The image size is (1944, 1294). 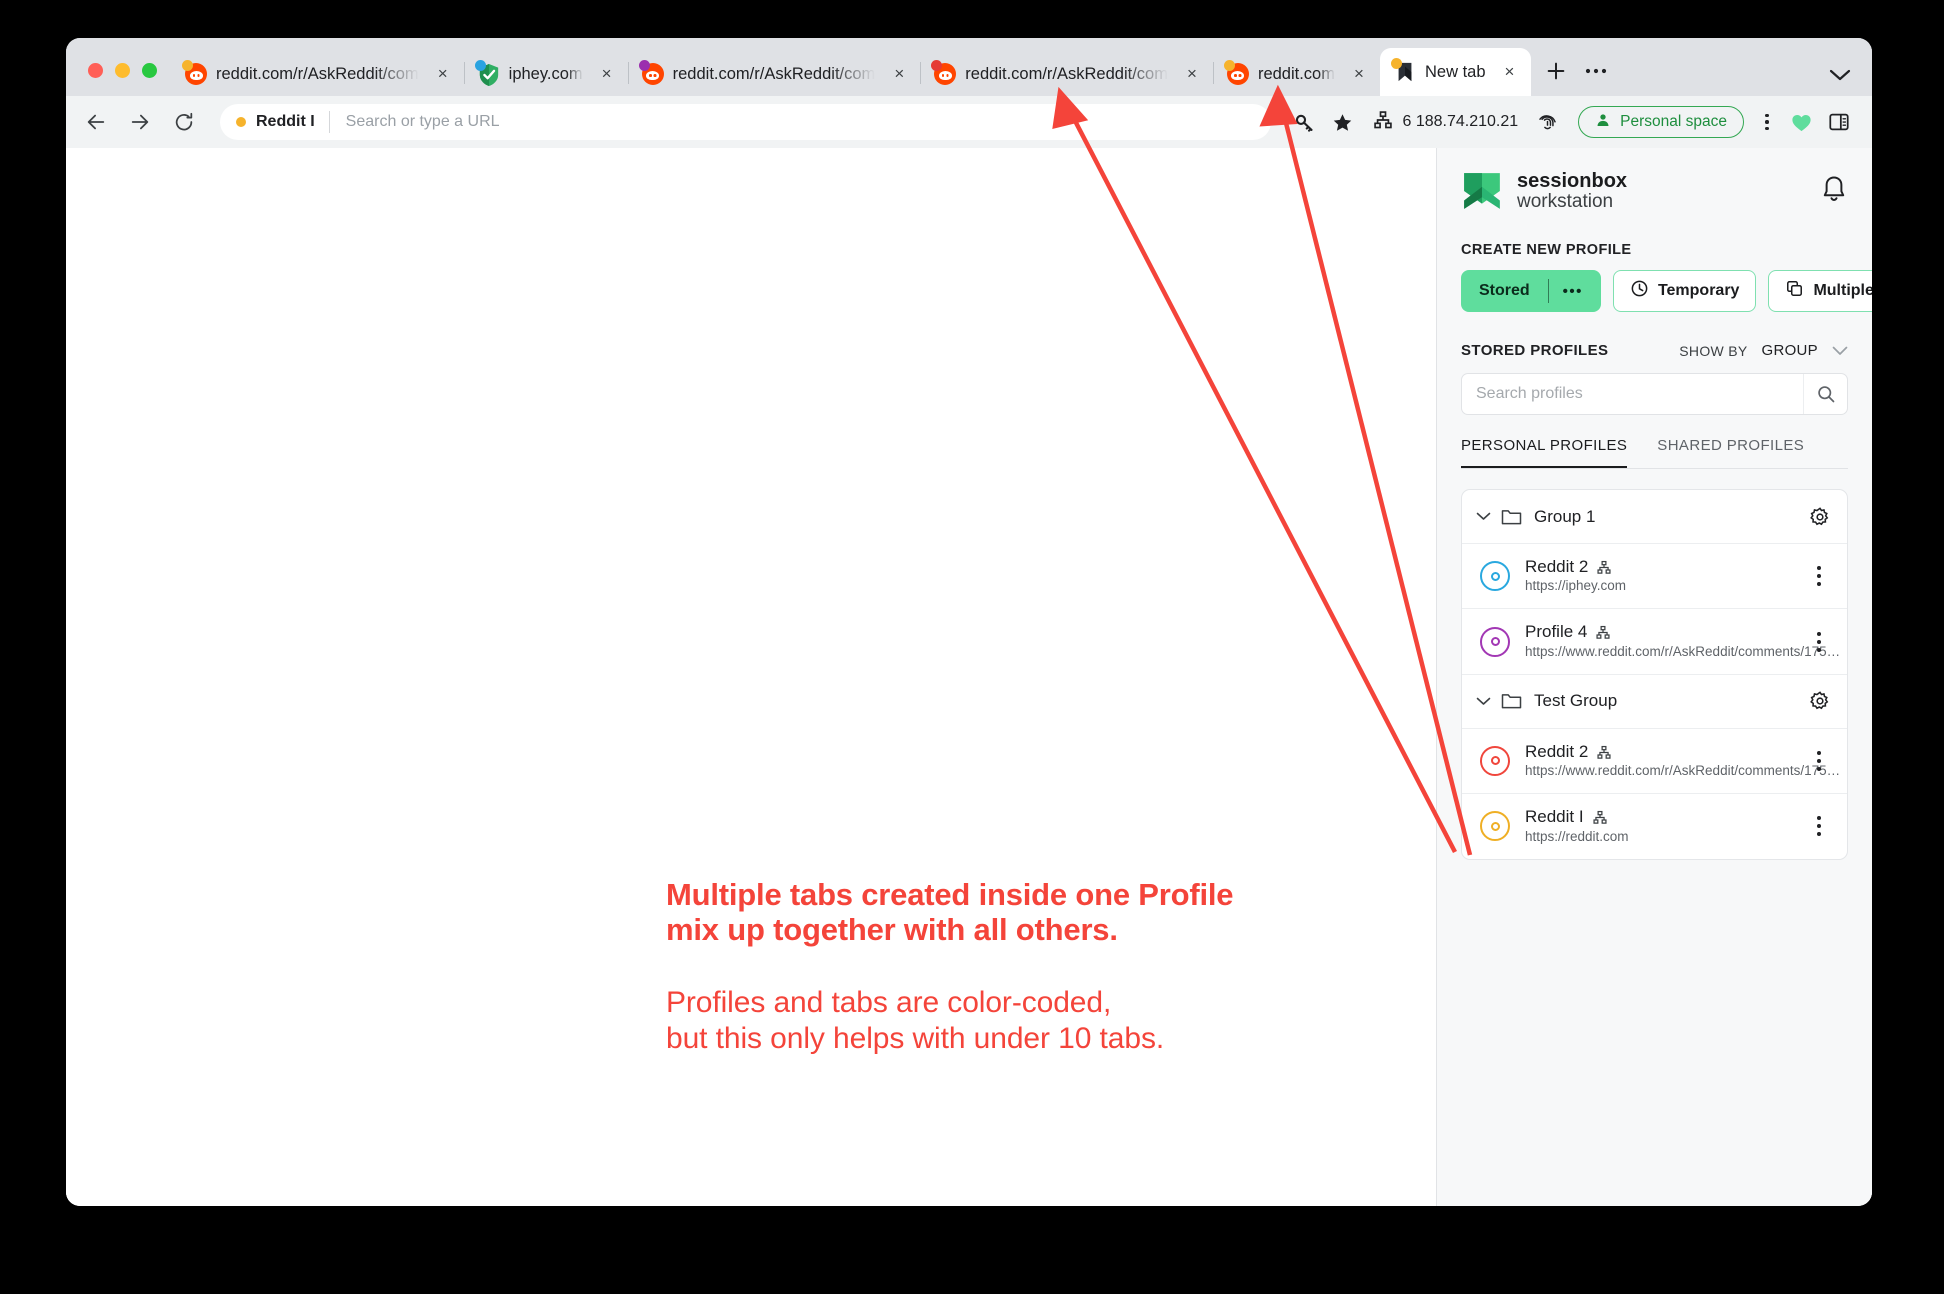 What do you see at coordinates (651, 72) in the screenshot?
I see `reddit-icon` at bounding box center [651, 72].